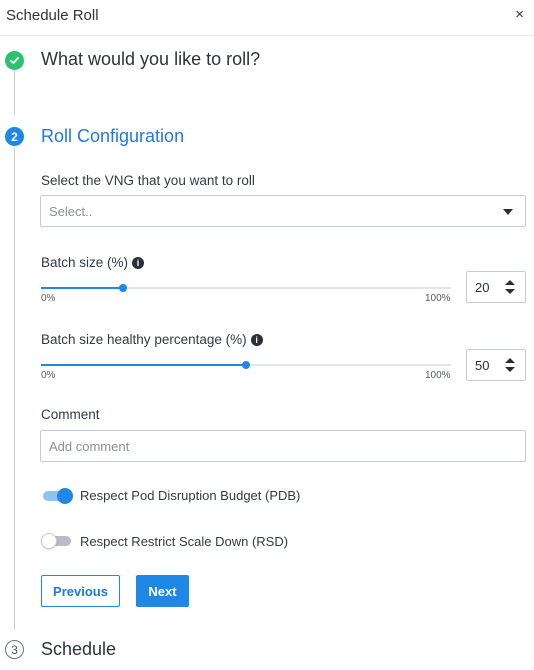 The width and height of the screenshot is (534, 670). What do you see at coordinates (508, 212) in the screenshot?
I see `caret-down-icon` at bounding box center [508, 212].